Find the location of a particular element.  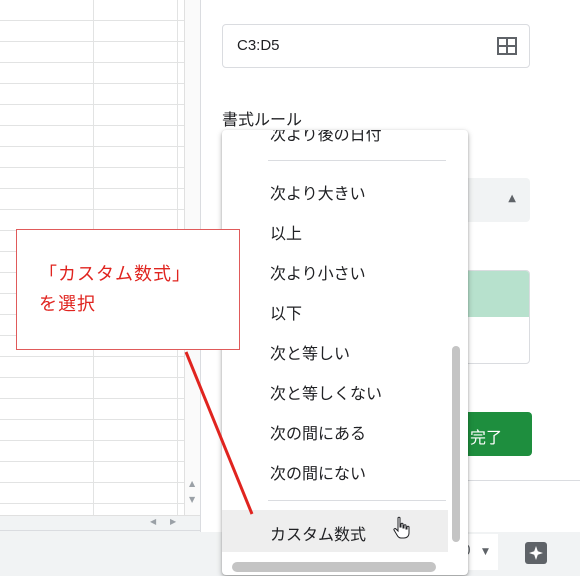

menu-item-less-or-equal: 以下 is located at coordinates (286, 312).